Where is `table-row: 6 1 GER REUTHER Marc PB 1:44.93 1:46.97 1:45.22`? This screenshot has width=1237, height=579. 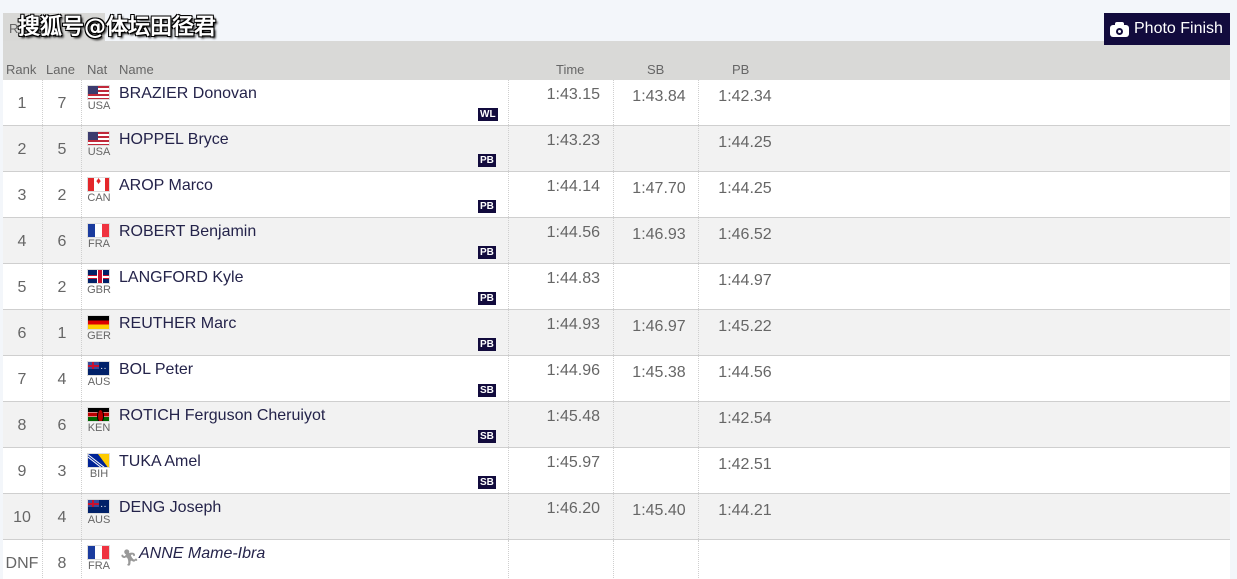
table-row: 6 1 GER REUTHER Marc PB 1:44.93 1:46.97 1:45.22 is located at coordinates (616, 333).